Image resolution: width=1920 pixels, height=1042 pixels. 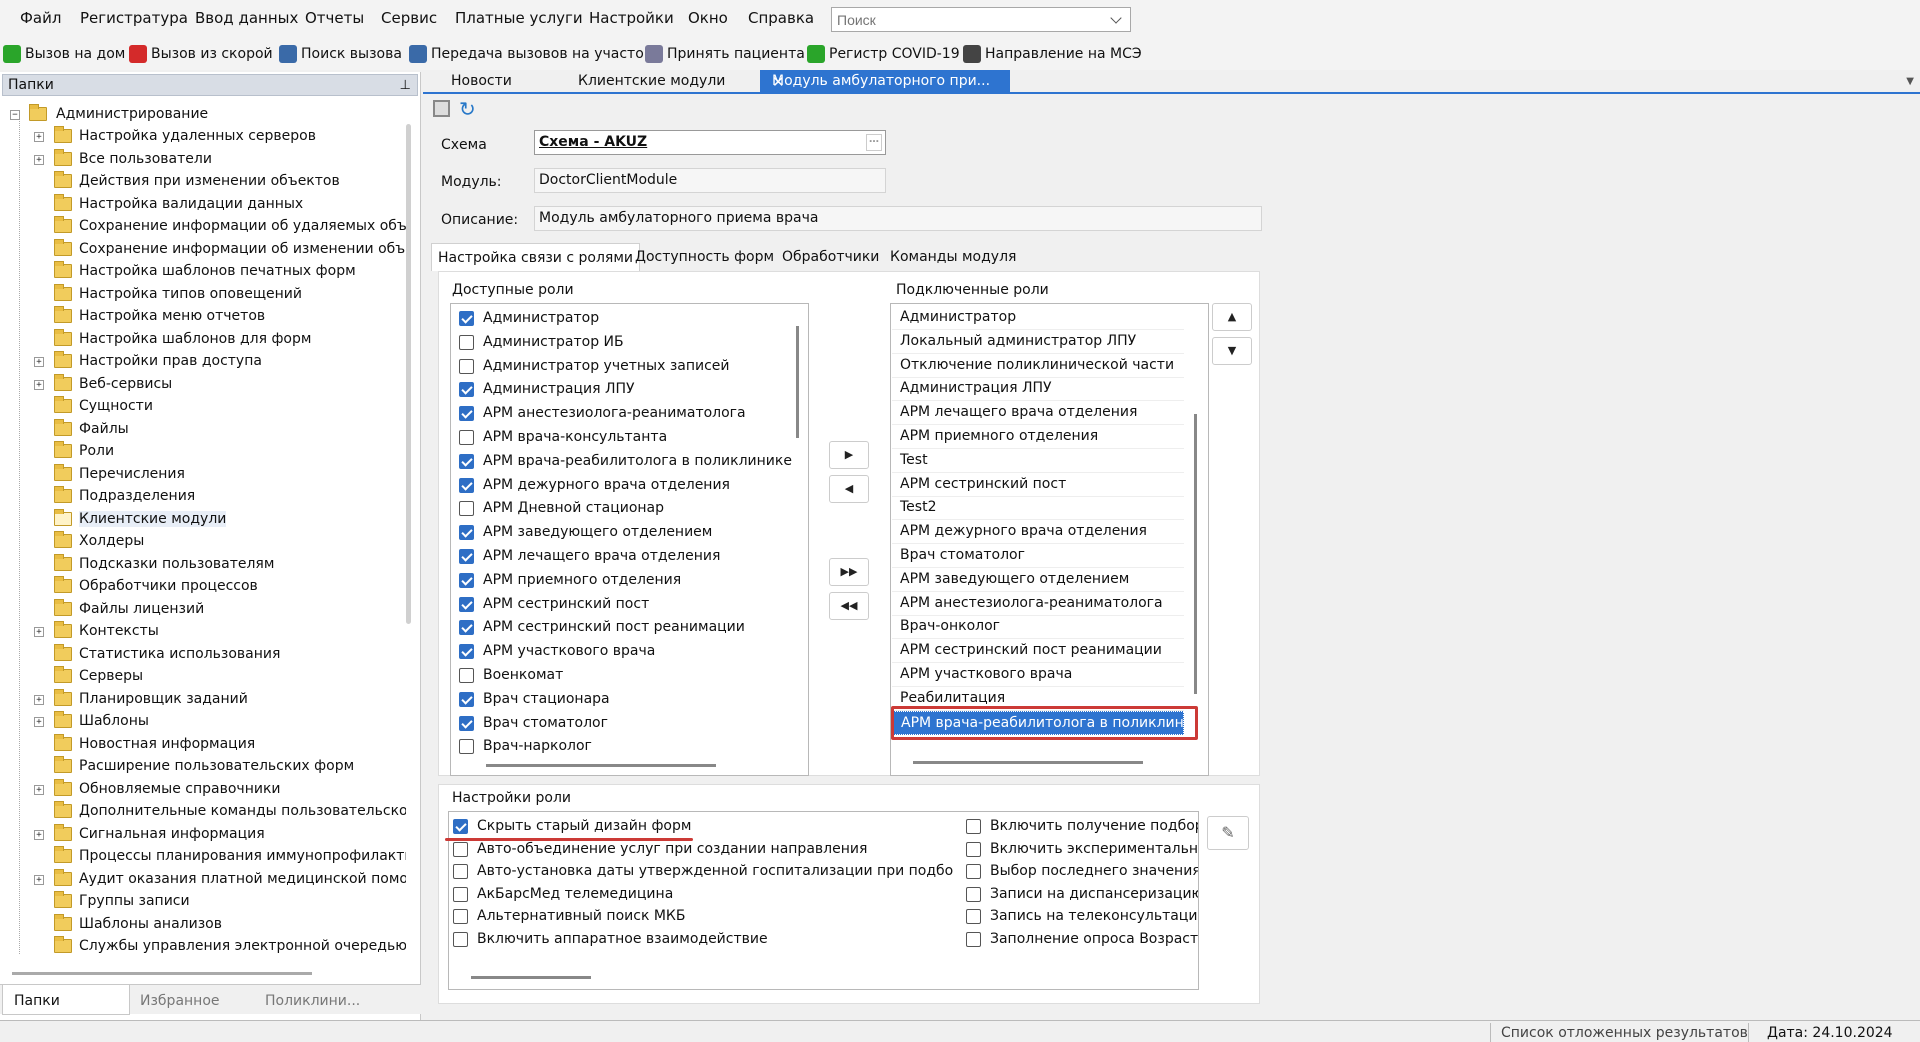 I want to click on close-icon: ✕, so click(x=887, y=82).